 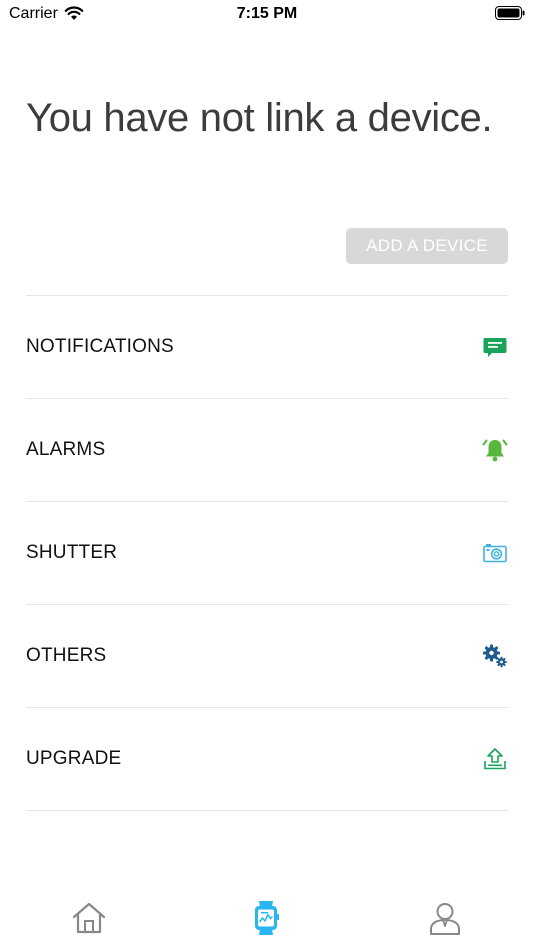 I want to click on menu-item-label: NOTIFICATIONS, so click(x=100, y=346).